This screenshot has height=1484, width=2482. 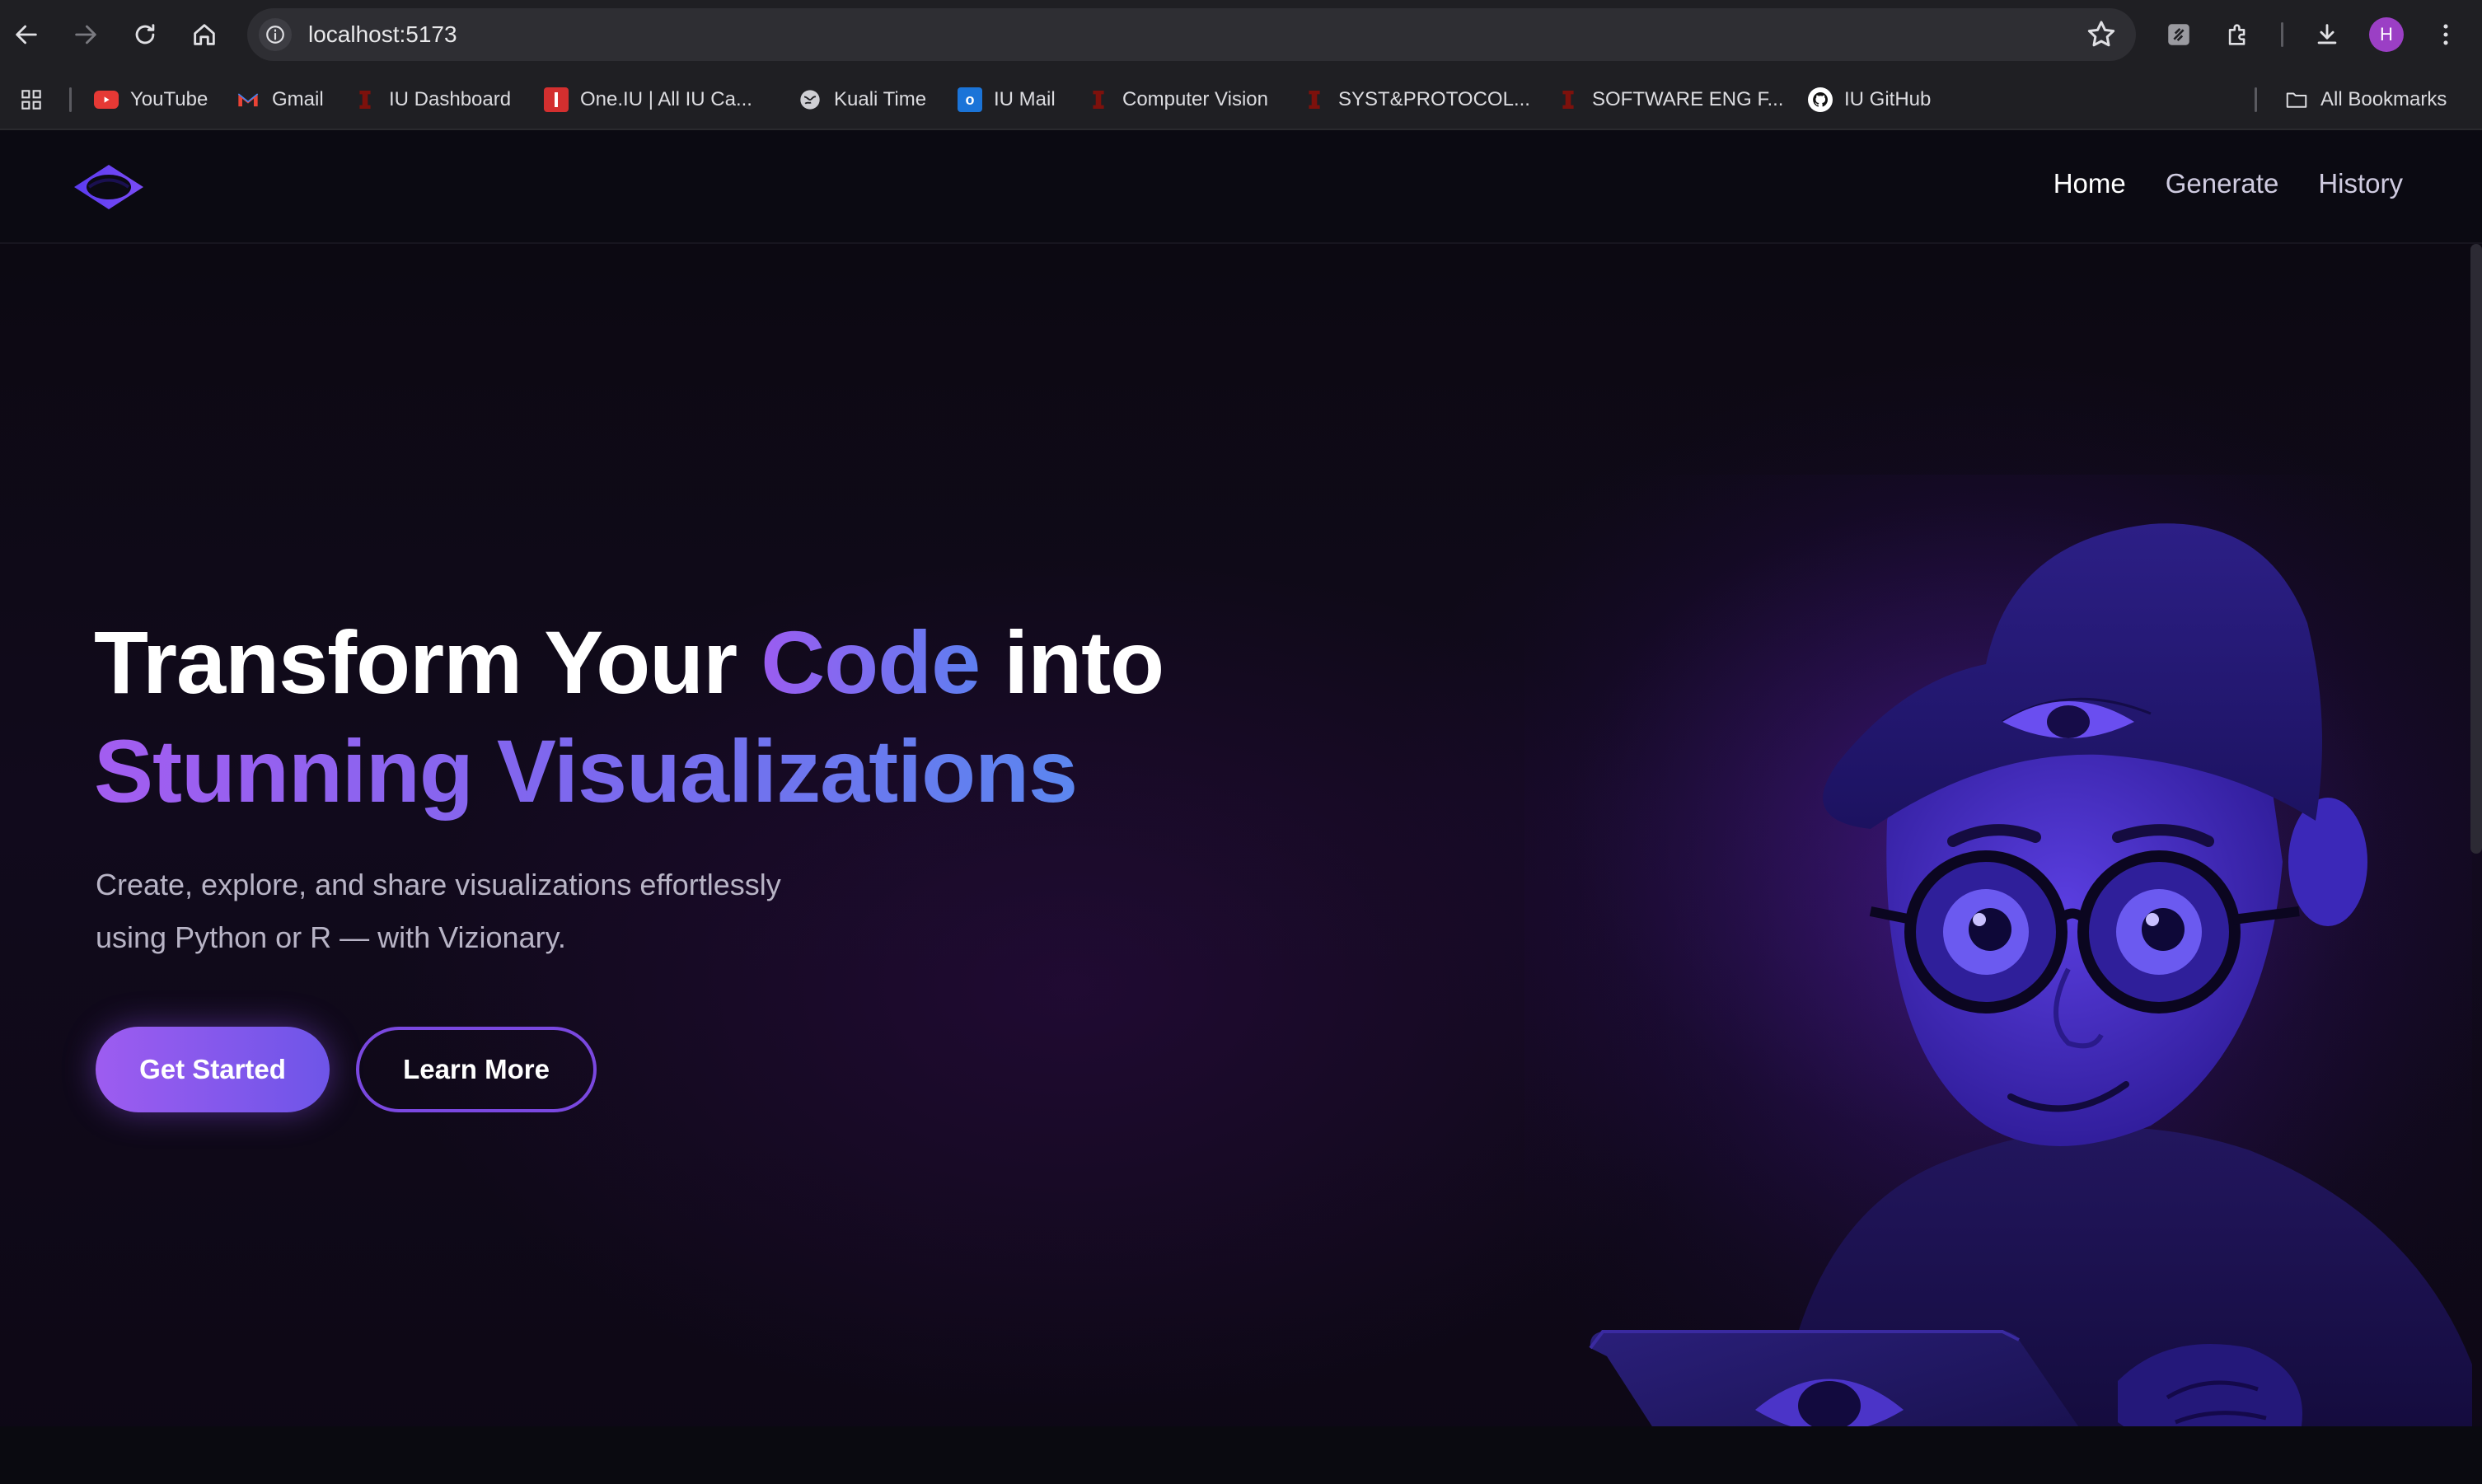 I want to click on bookmark-kuali-time: Kuali Time, so click(x=862, y=100).